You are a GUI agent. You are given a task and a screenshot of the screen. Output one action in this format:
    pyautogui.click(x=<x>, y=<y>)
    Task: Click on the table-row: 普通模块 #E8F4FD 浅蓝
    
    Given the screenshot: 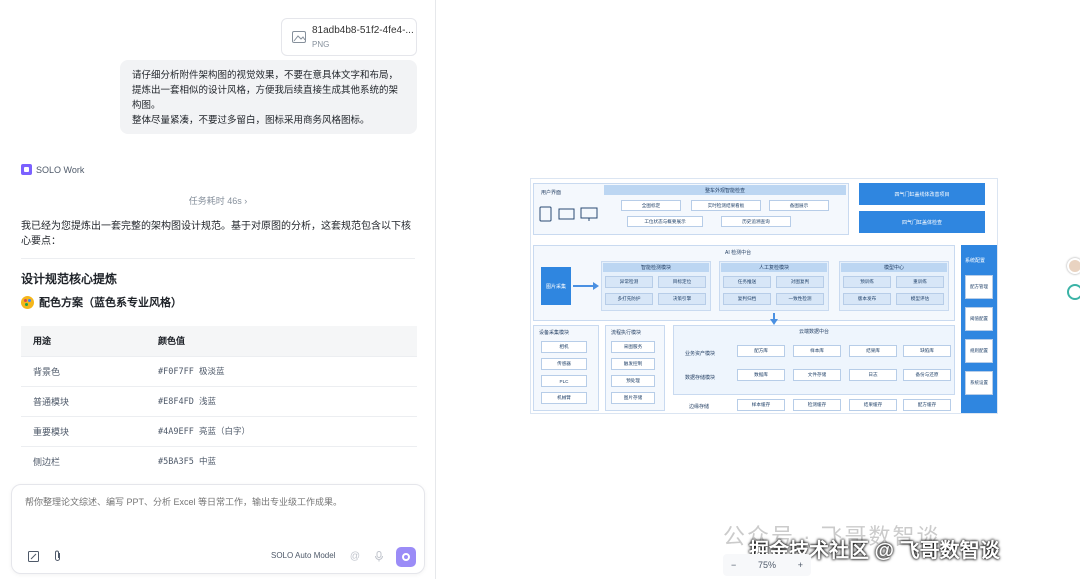 What is the action you would take?
    pyautogui.click(x=219, y=400)
    